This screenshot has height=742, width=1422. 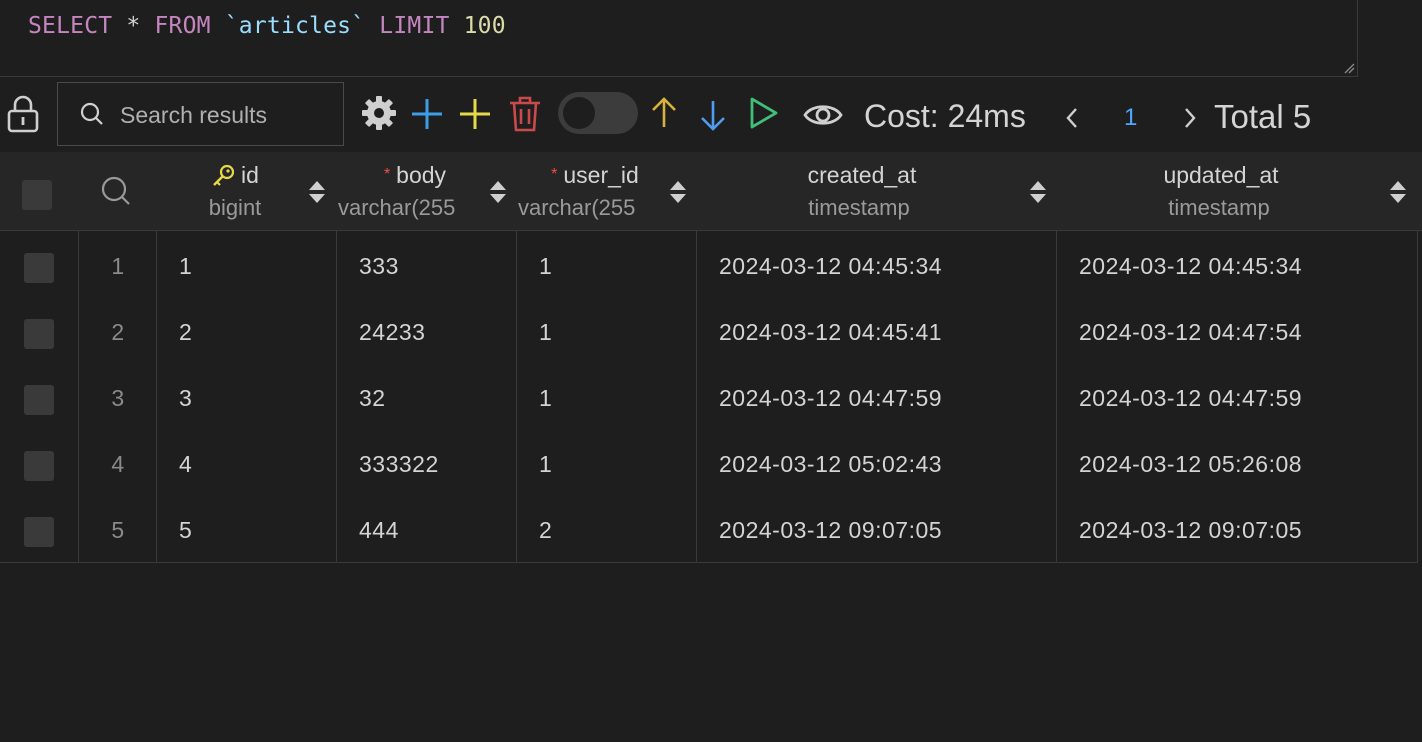 I want to click on sql-table-name: `articles`, so click(x=295, y=26).